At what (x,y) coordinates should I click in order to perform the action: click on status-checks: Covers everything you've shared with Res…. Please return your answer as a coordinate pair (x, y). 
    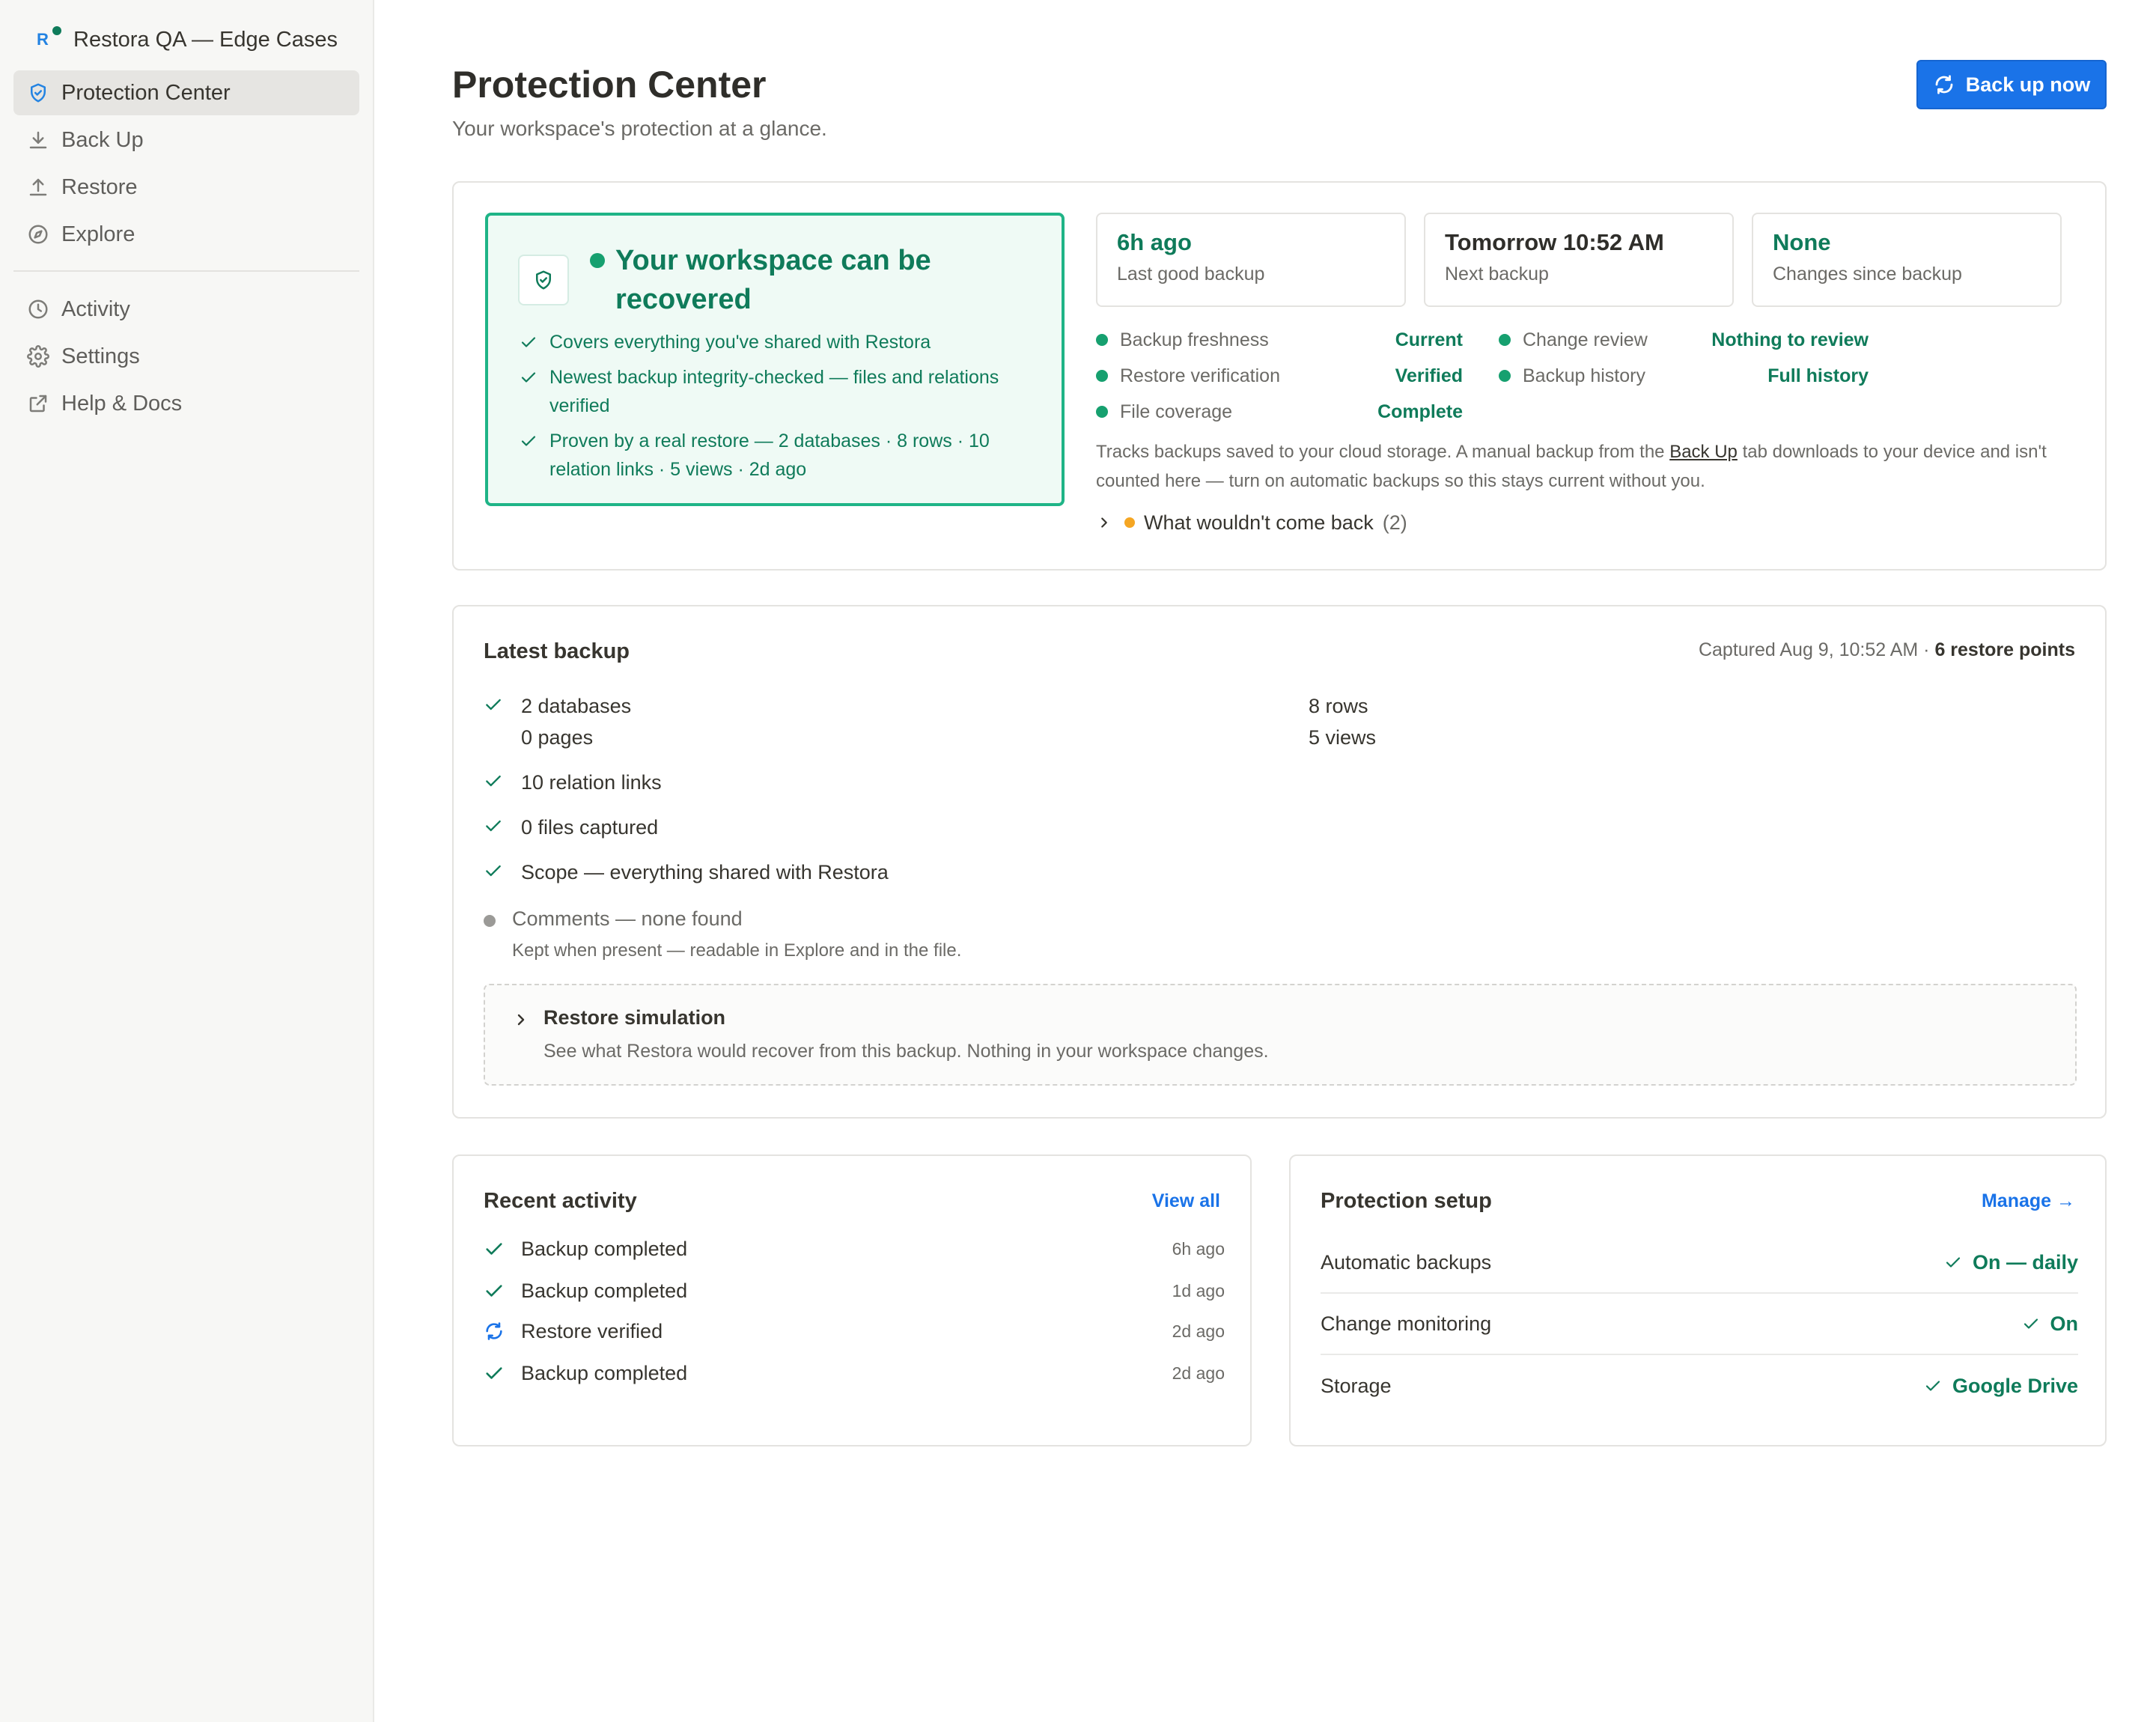
    Looking at the image, I should click on (782, 409).